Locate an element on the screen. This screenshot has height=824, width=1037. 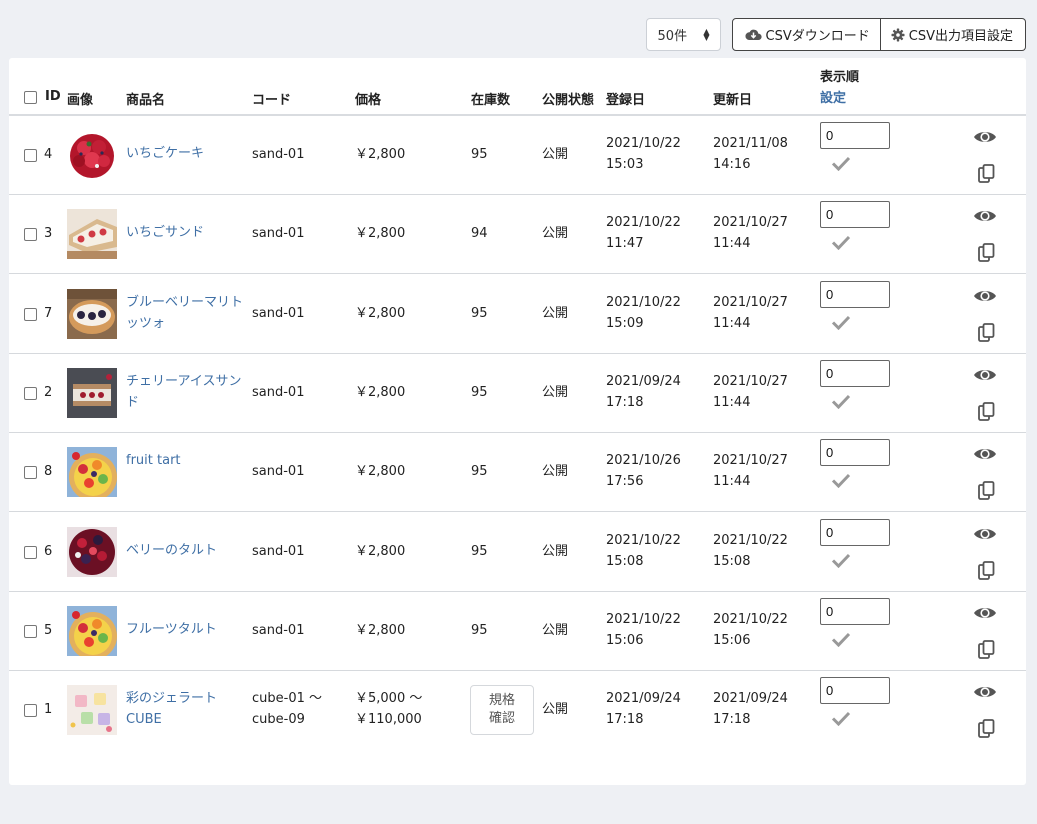
updated-date: 2021/10/22 15:08 is located at coordinates (750, 550).